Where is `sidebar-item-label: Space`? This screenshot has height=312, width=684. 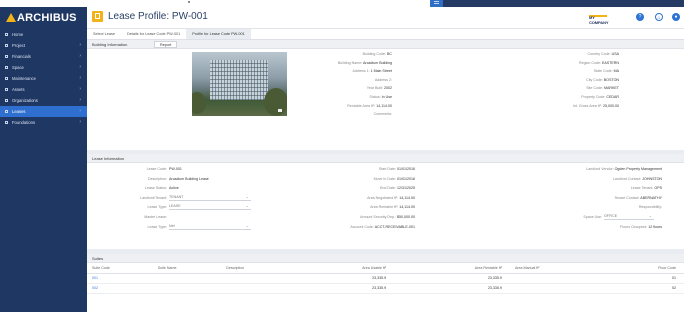 sidebar-item-label: Space is located at coordinates (18, 67).